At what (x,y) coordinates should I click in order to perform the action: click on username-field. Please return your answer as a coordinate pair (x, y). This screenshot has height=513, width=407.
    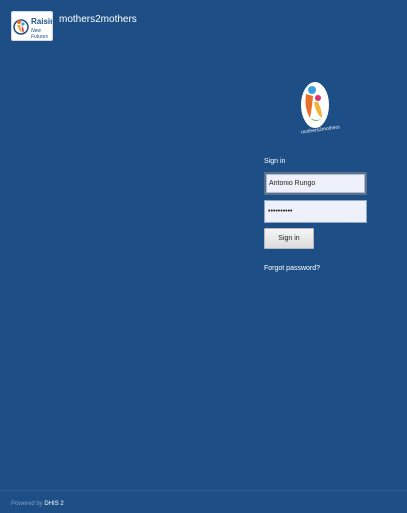
    Looking at the image, I should click on (315, 183).